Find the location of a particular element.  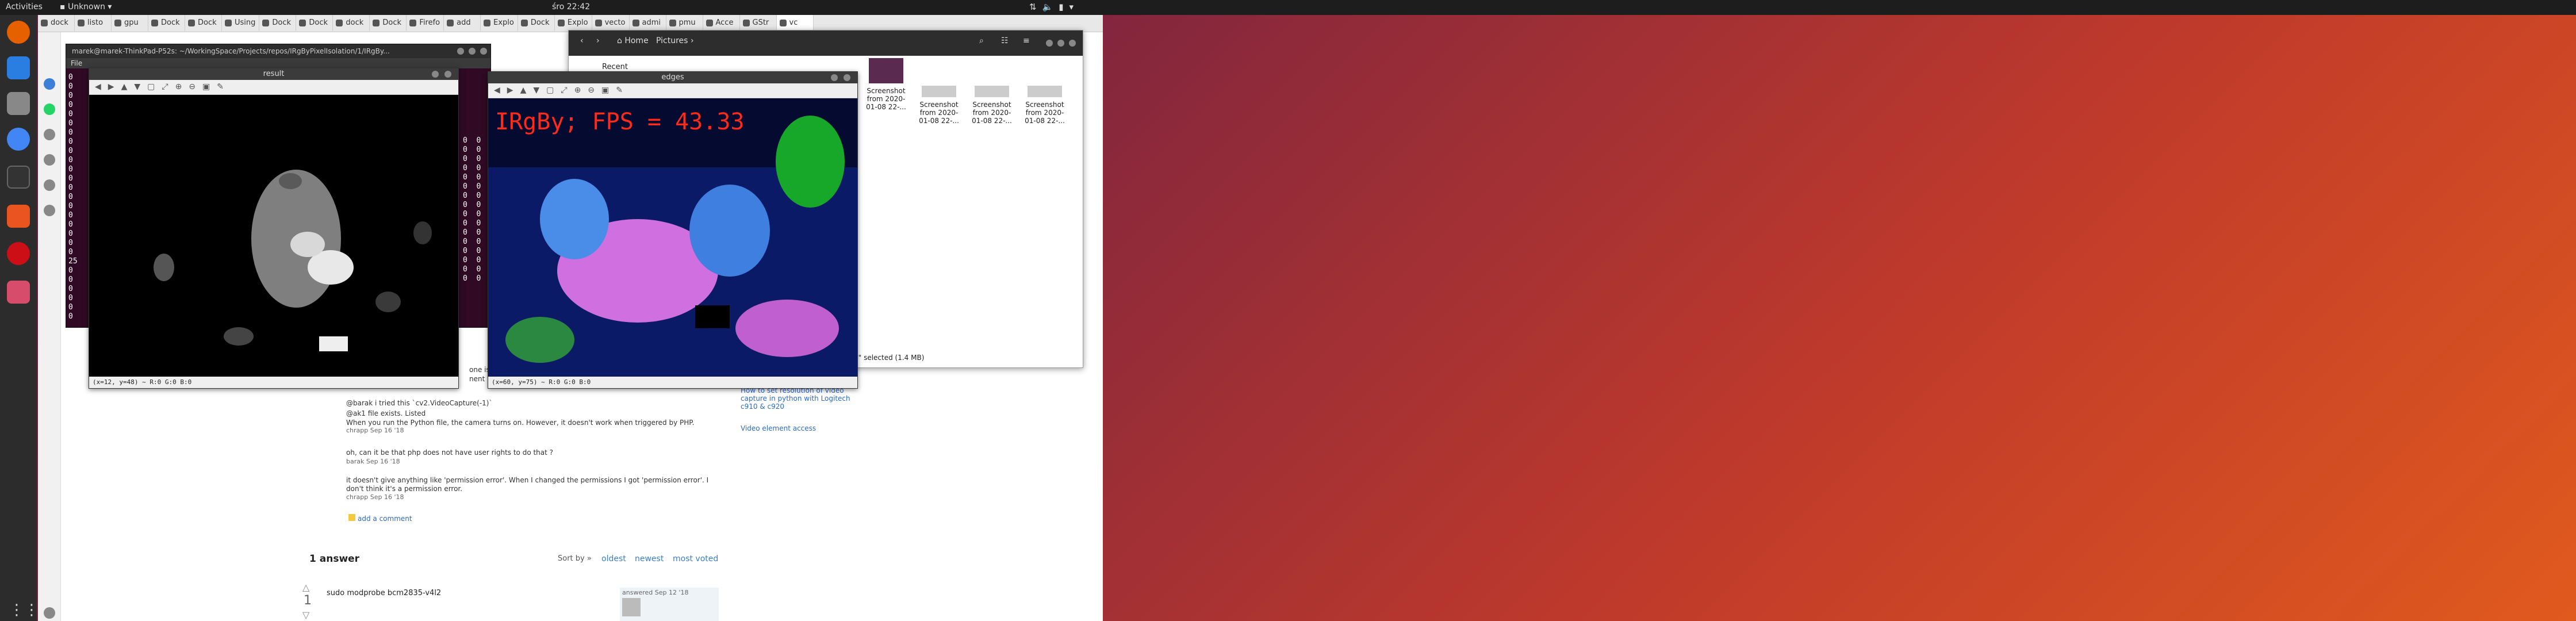

window-app-icon is located at coordinates (18, 292).